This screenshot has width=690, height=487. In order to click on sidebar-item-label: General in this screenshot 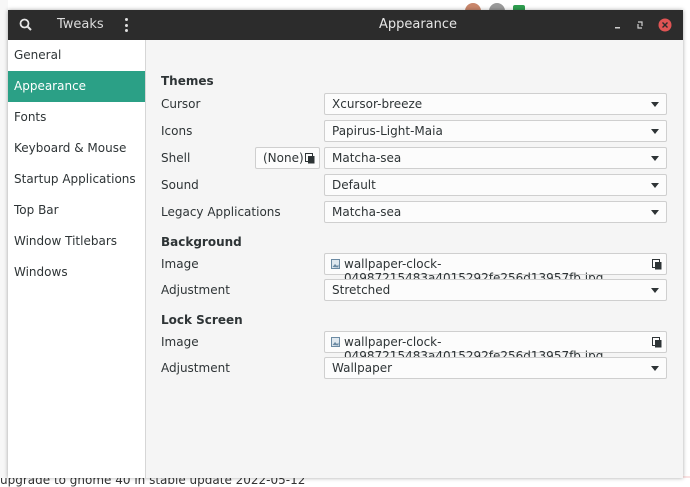, I will do `click(38, 55)`.